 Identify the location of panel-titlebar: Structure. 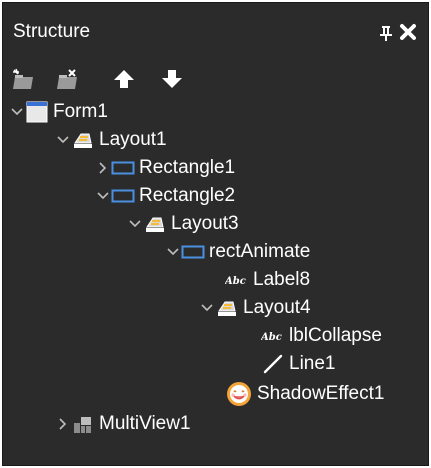
(215, 28).